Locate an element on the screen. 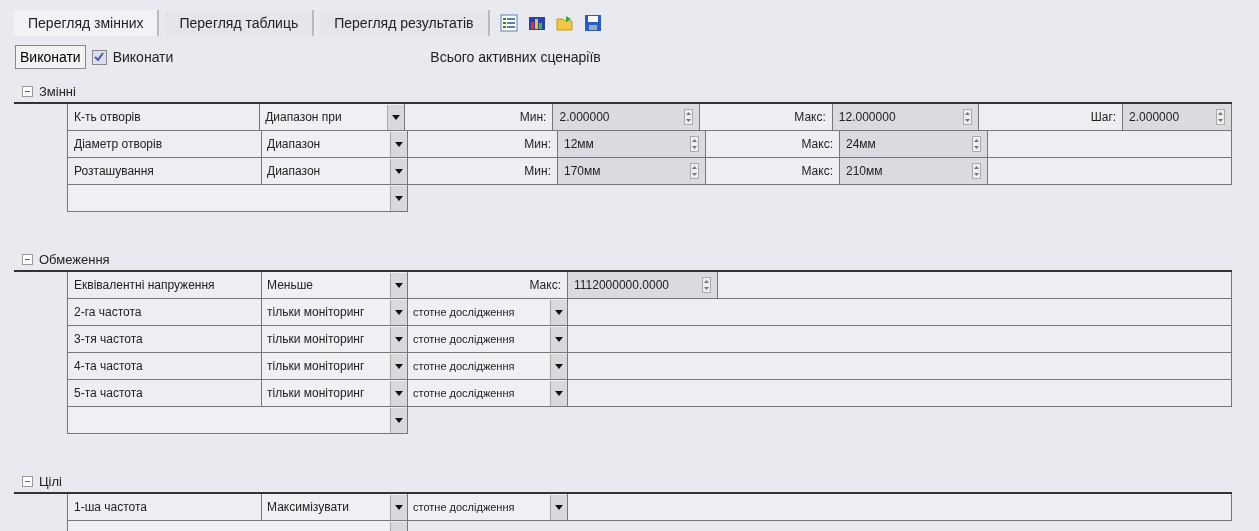 The width and height of the screenshot is (1259, 531). scenarios-label: Всього активних сценаріїв is located at coordinates (515, 57).